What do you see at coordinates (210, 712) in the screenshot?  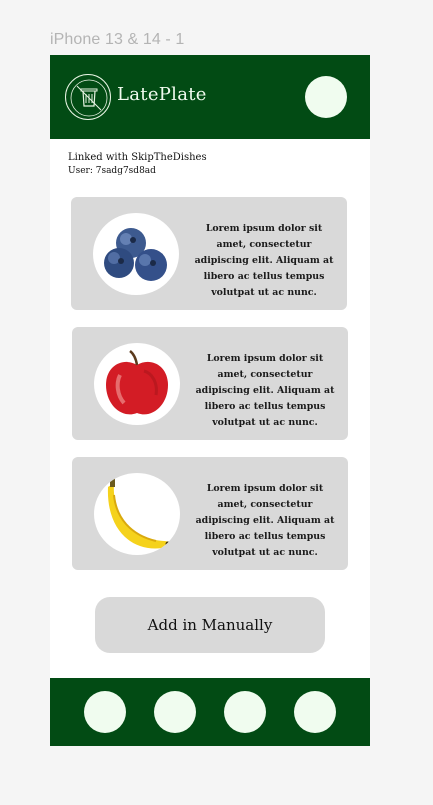 I see `bottom-nav` at bounding box center [210, 712].